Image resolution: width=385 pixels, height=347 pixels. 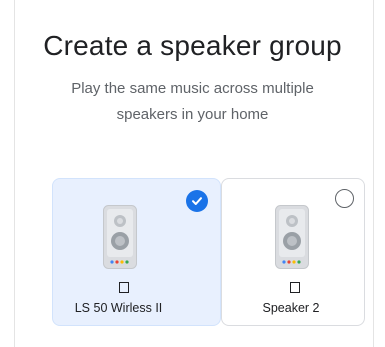 What do you see at coordinates (291, 308) in the screenshot?
I see `speaker-name: Speaker 2` at bounding box center [291, 308].